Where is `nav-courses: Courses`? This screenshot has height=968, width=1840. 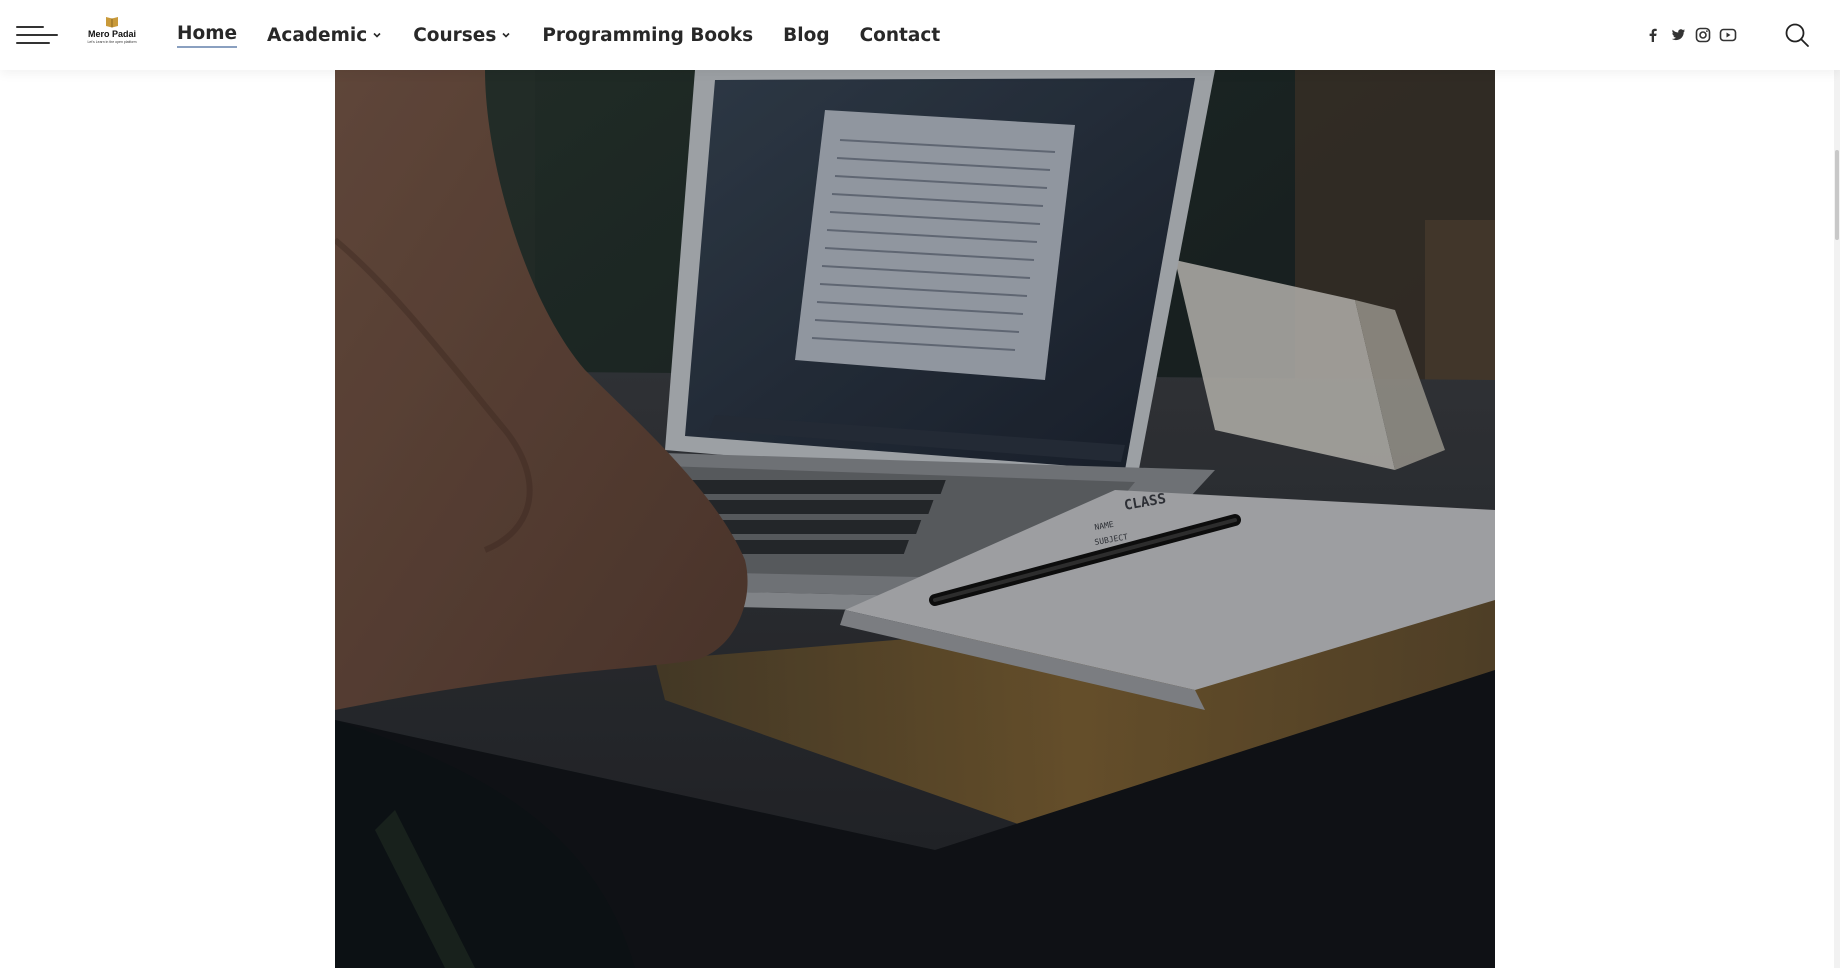 nav-courses: Courses is located at coordinates (462, 35).